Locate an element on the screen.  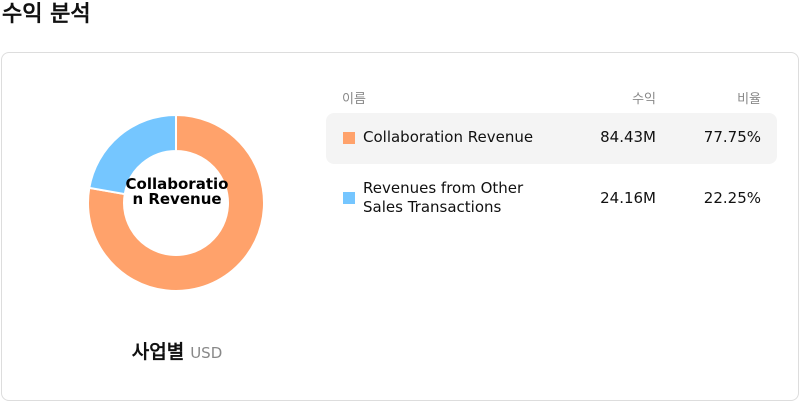
chart-caption: 사업별 USD is located at coordinates (177, 350).